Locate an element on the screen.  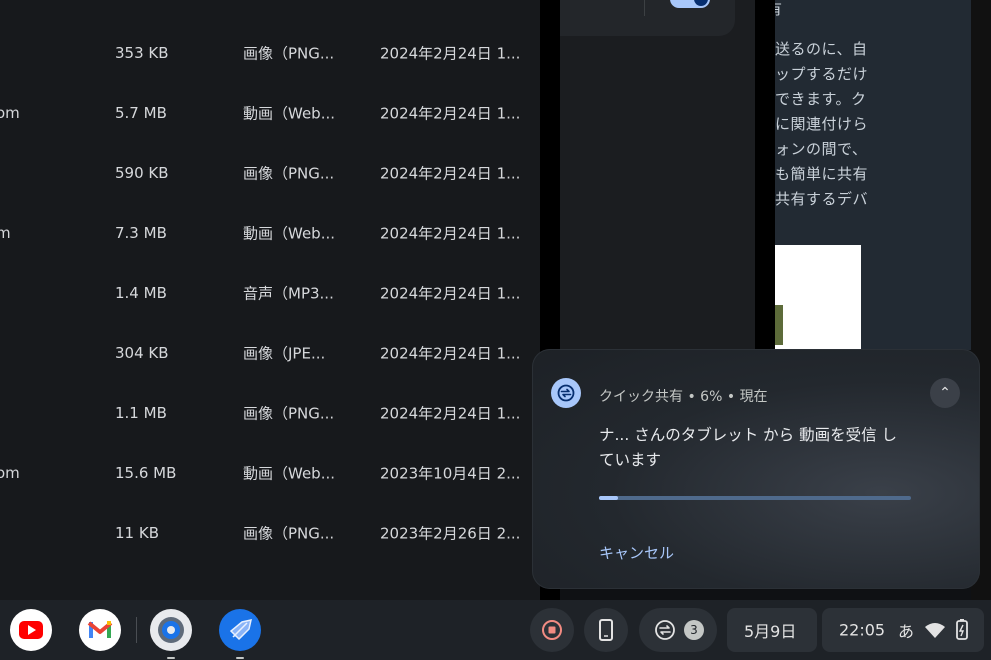
phone-hub-button is located at coordinates (606, 630).